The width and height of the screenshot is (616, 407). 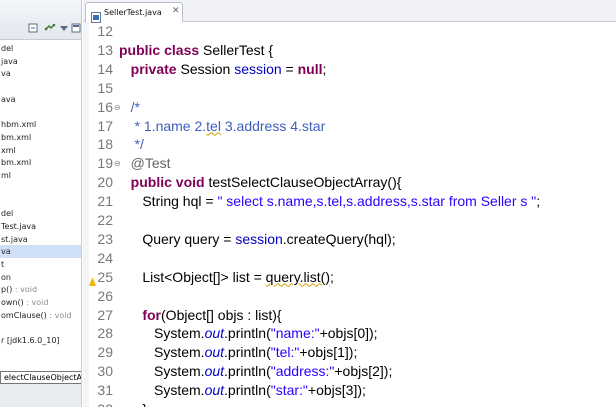 I want to click on code-token: }, so click(x=133, y=404).